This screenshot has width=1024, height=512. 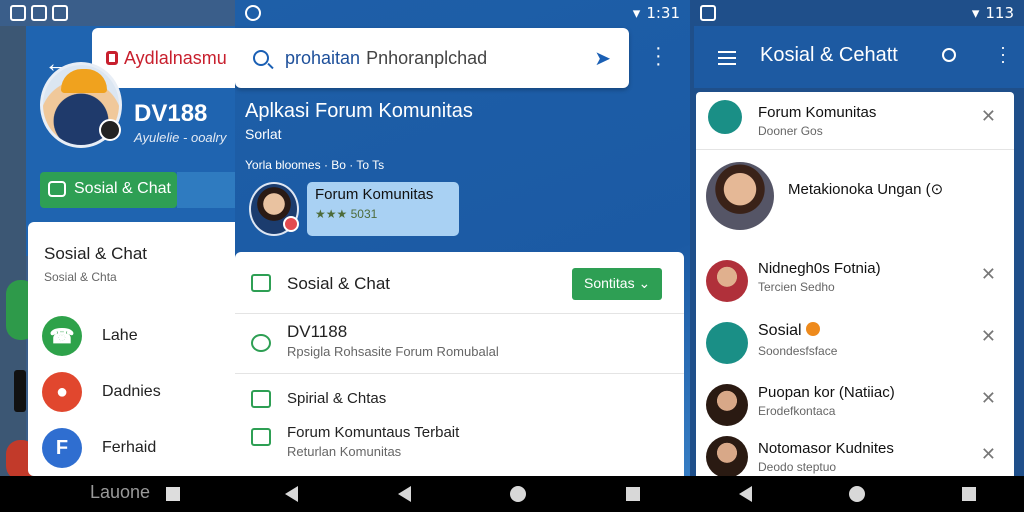 What do you see at coordinates (602, 58) in the screenshot?
I see `send-icon: ➤` at bounding box center [602, 58].